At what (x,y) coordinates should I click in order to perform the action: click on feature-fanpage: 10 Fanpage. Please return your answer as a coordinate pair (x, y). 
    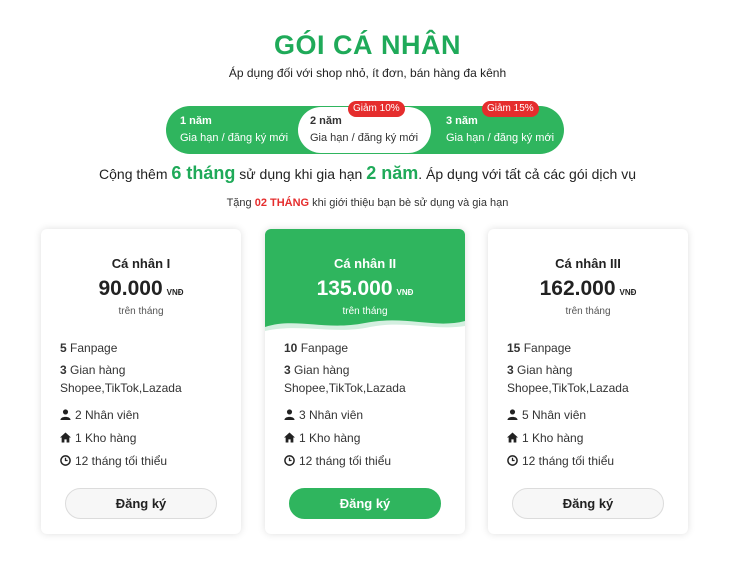
    Looking at the image, I should click on (316, 348).